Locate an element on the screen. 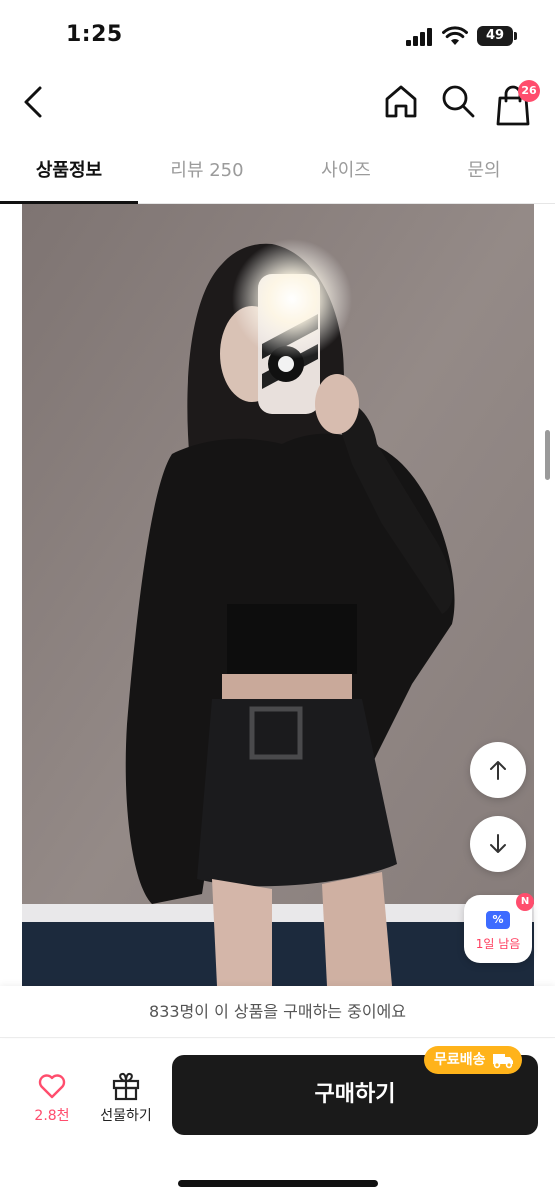  buyers-banner: 833명이 이 상품을 구매하는 중이에요 is located at coordinates (277, 1012).